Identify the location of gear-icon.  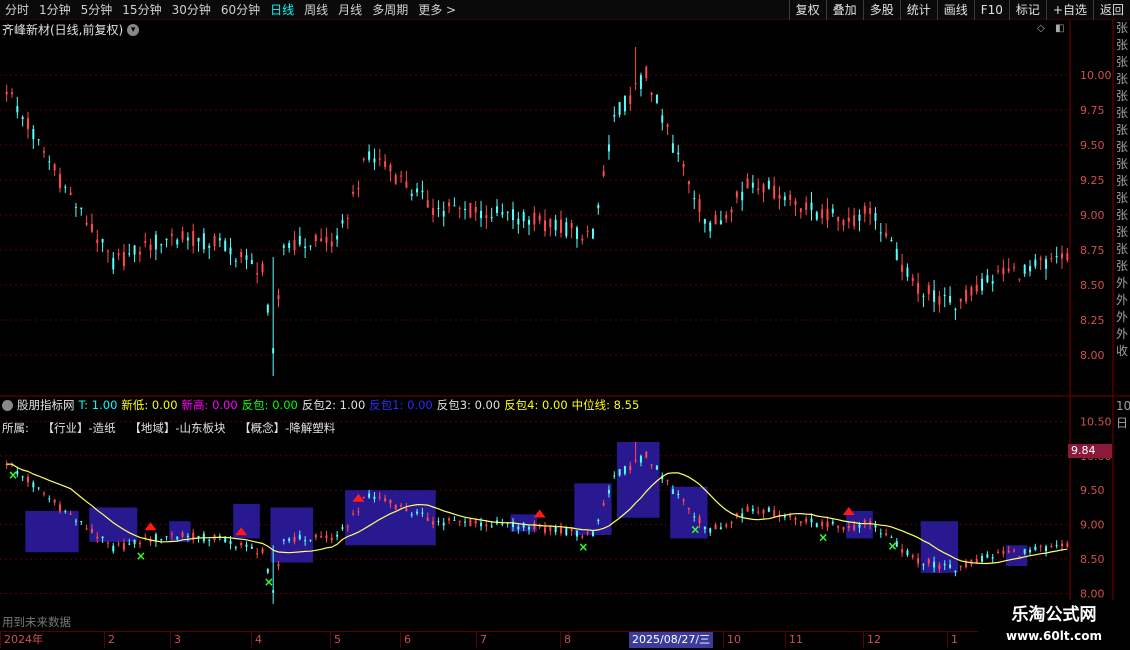
(7, 405).